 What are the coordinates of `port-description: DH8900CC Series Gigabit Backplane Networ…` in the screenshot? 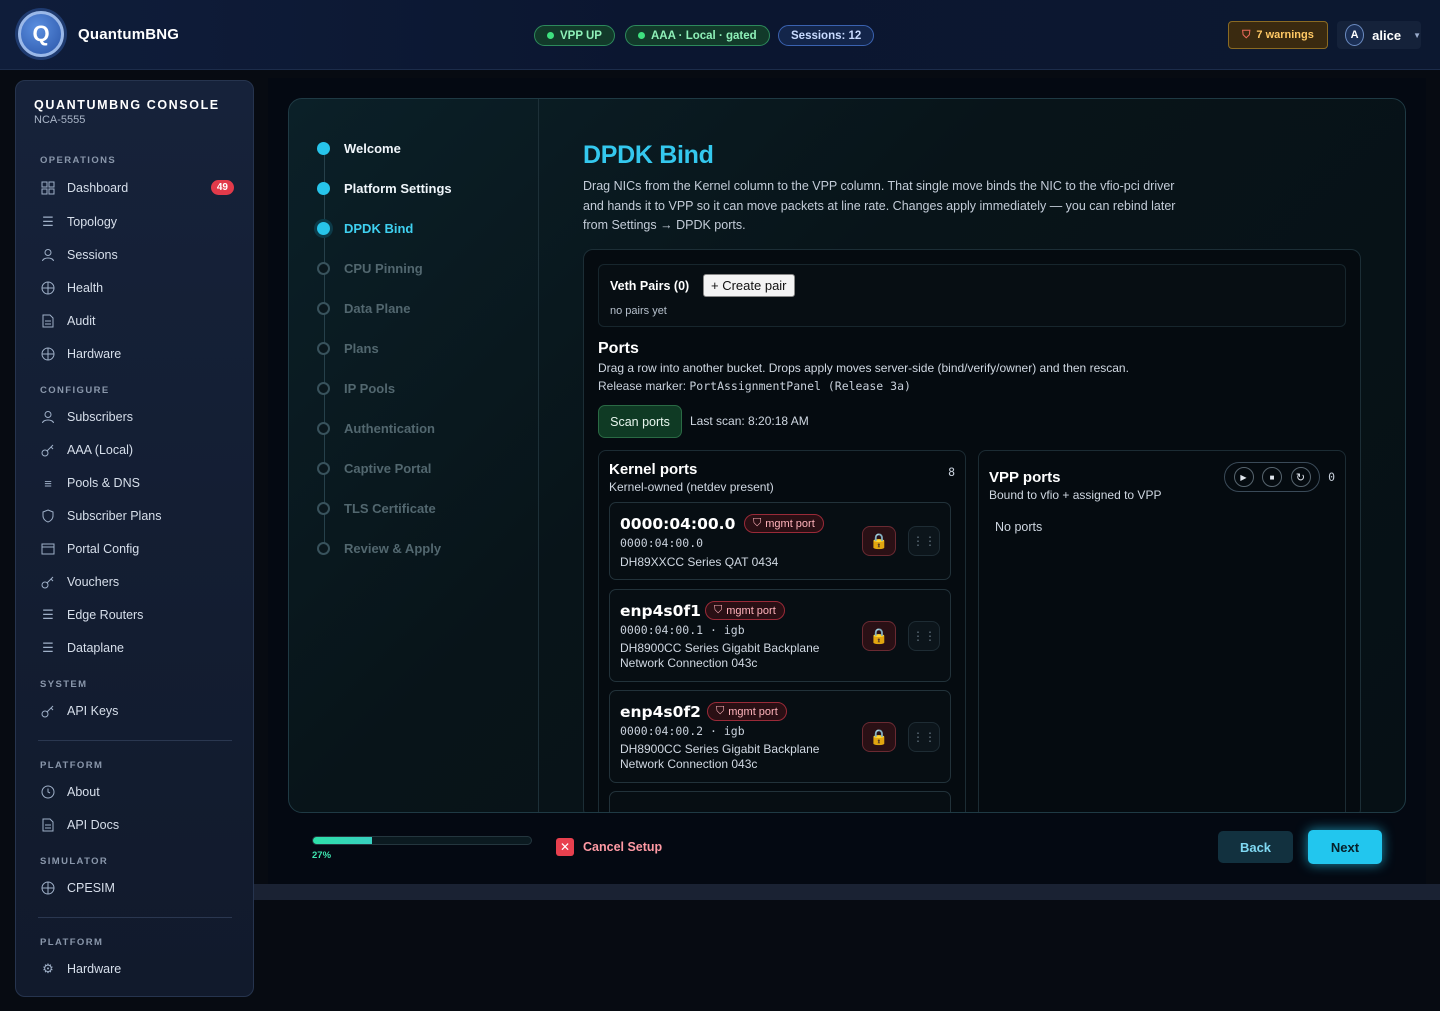 It's located at (720, 756).